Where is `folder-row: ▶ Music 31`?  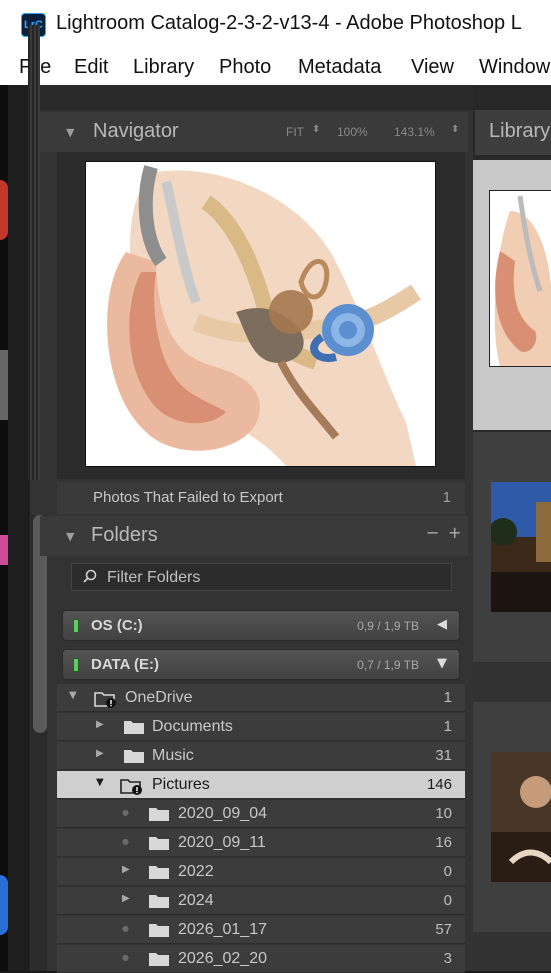 folder-row: ▶ Music 31 is located at coordinates (261, 756).